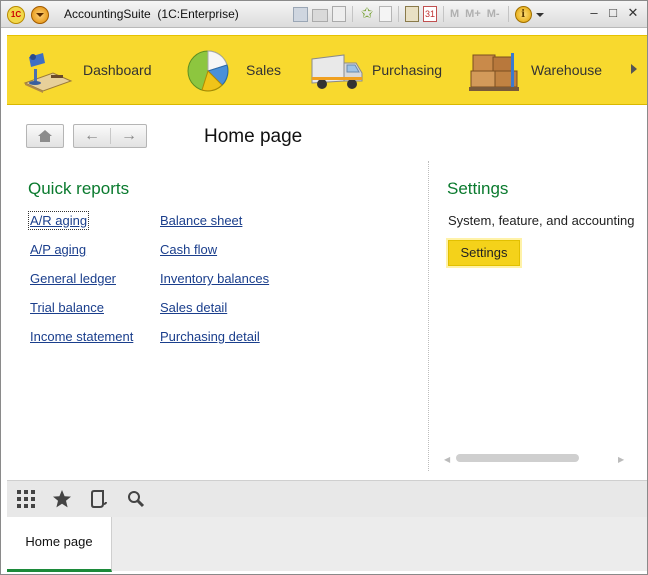 This screenshot has width=648, height=575. I want to click on chevron-right-icon, so click(634, 69).